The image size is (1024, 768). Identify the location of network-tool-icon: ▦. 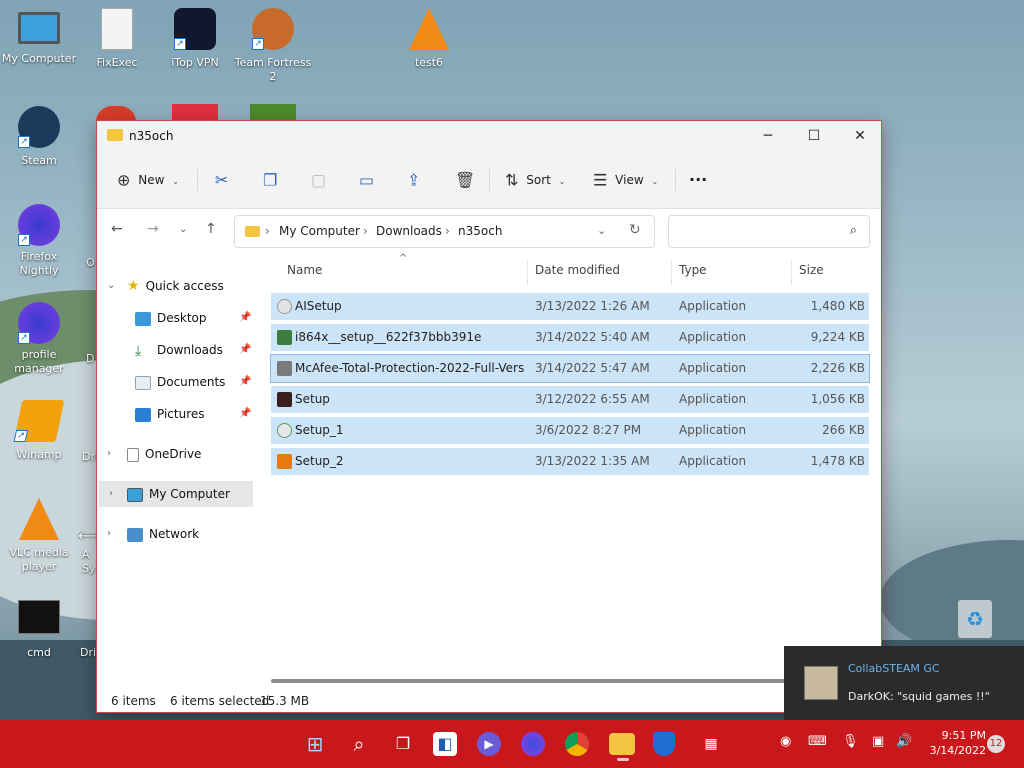
(711, 744).